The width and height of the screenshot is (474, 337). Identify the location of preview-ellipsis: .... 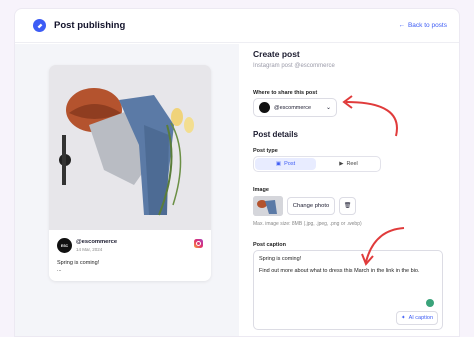
(59, 270).